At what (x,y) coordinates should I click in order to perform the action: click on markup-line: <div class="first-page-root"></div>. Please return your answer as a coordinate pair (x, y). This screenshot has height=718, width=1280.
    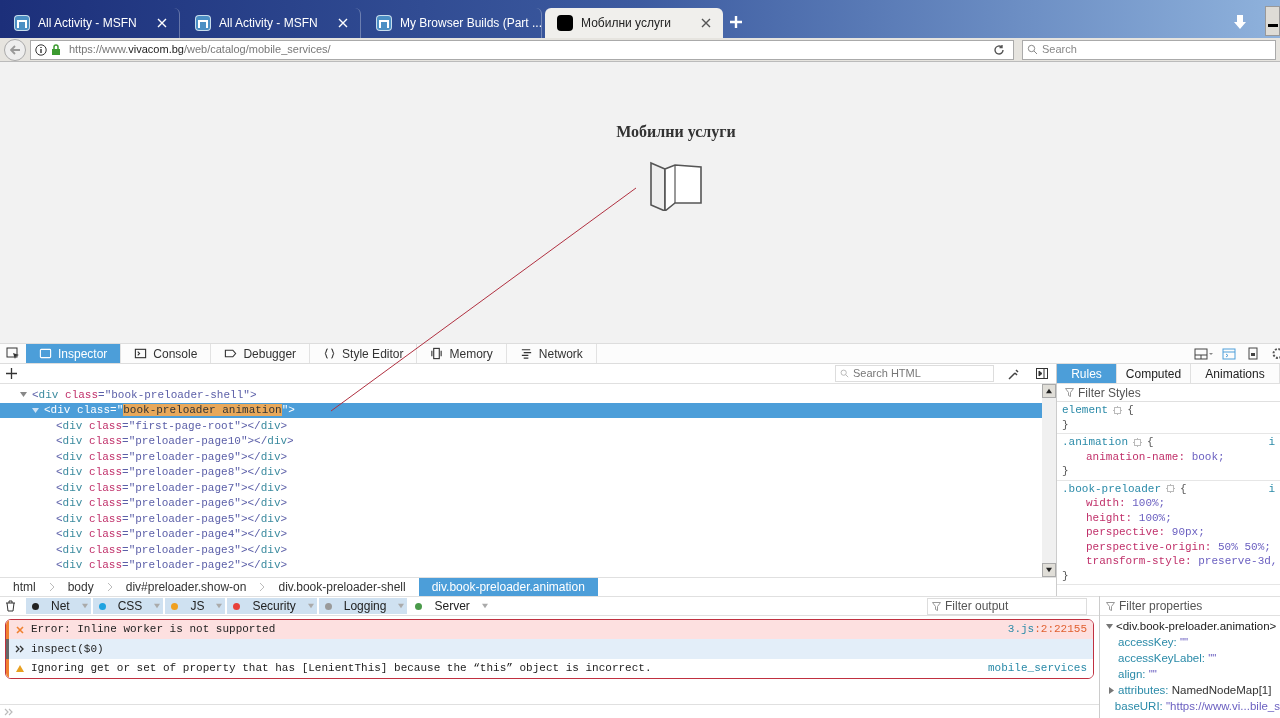
    Looking at the image, I should click on (521, 426).